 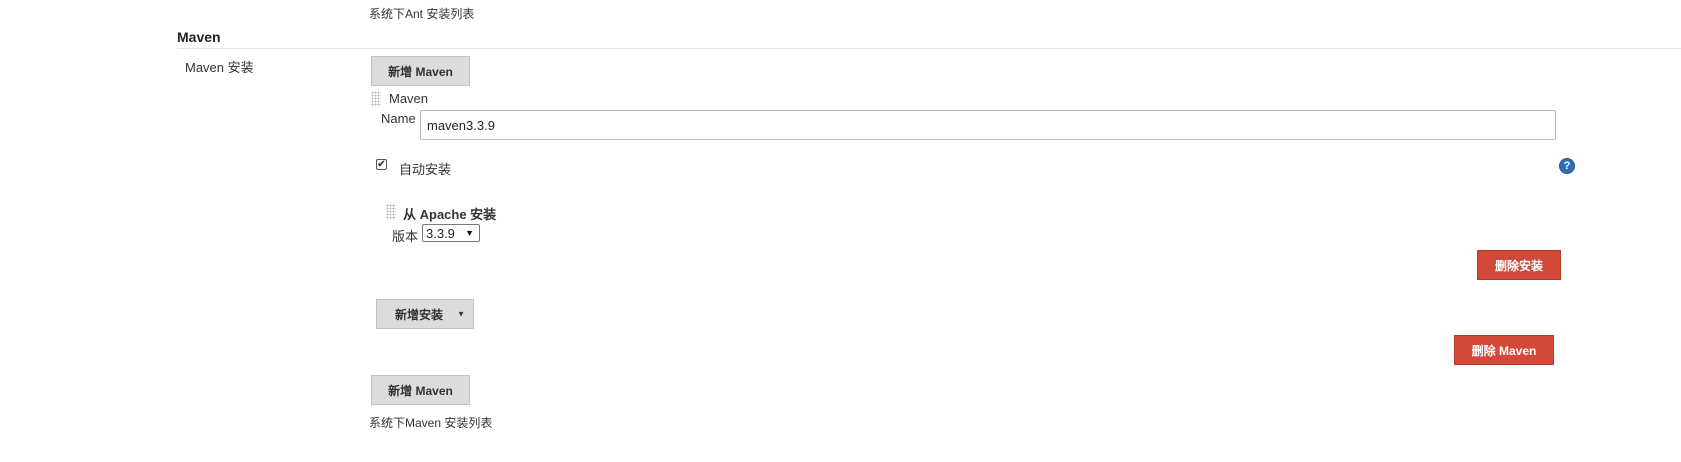 What do you see at coordinates (405, 236) in the screenshot?
I see `version-label: 版本` at bounding box center [405, 236].